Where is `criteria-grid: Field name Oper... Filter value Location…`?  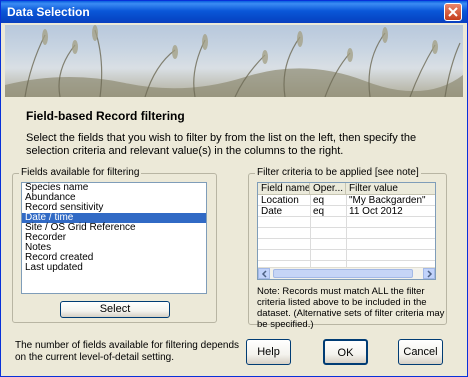
criteria-grid: Field name Oper... Filter value Location… is located at coordinates (346, 231).